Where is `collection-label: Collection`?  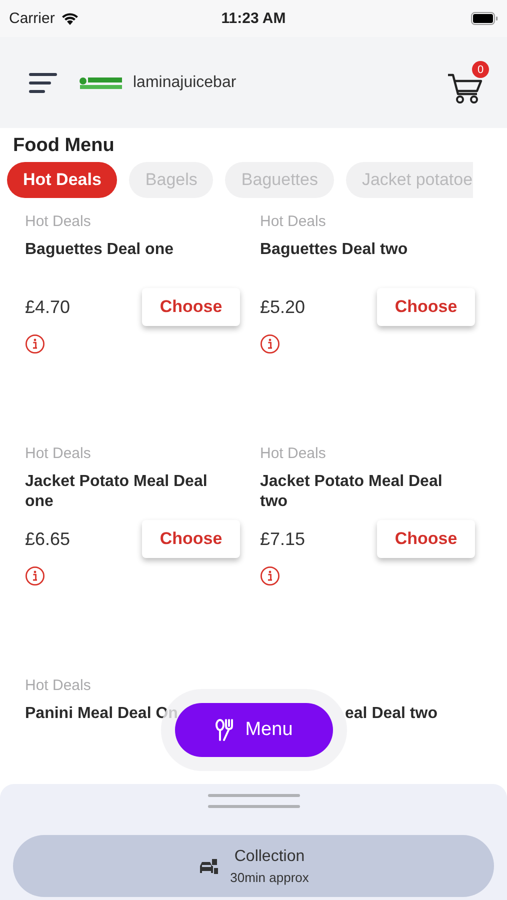
collection-label: Collection is located at coordinates (269, 857).